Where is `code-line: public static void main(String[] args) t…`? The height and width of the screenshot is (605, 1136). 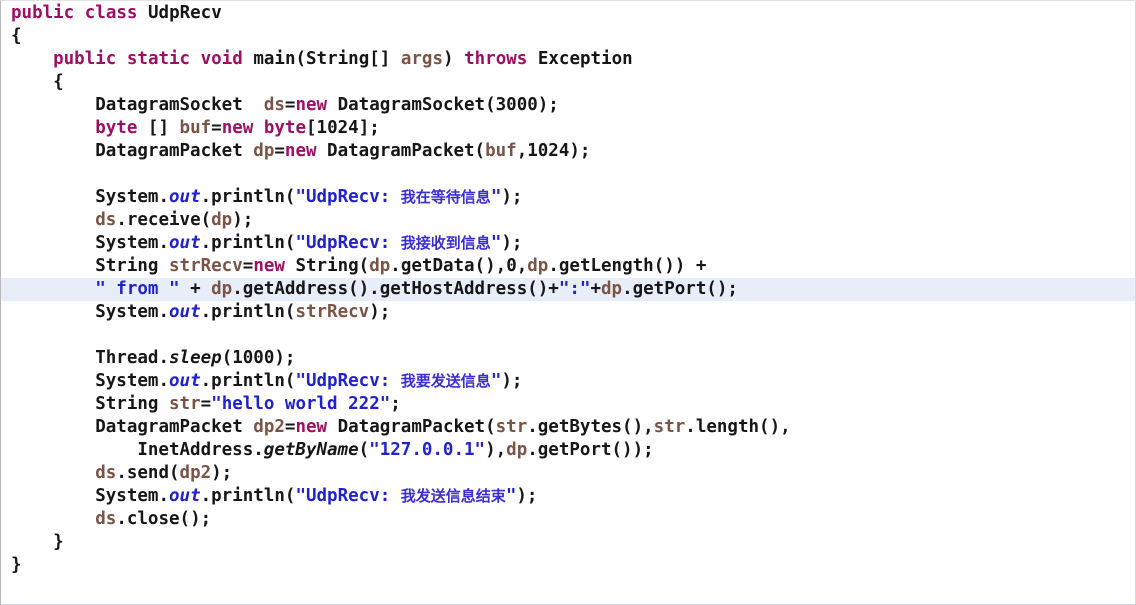
code-line: public static void main(String[] args) t… is located at coordinates (568, 59).